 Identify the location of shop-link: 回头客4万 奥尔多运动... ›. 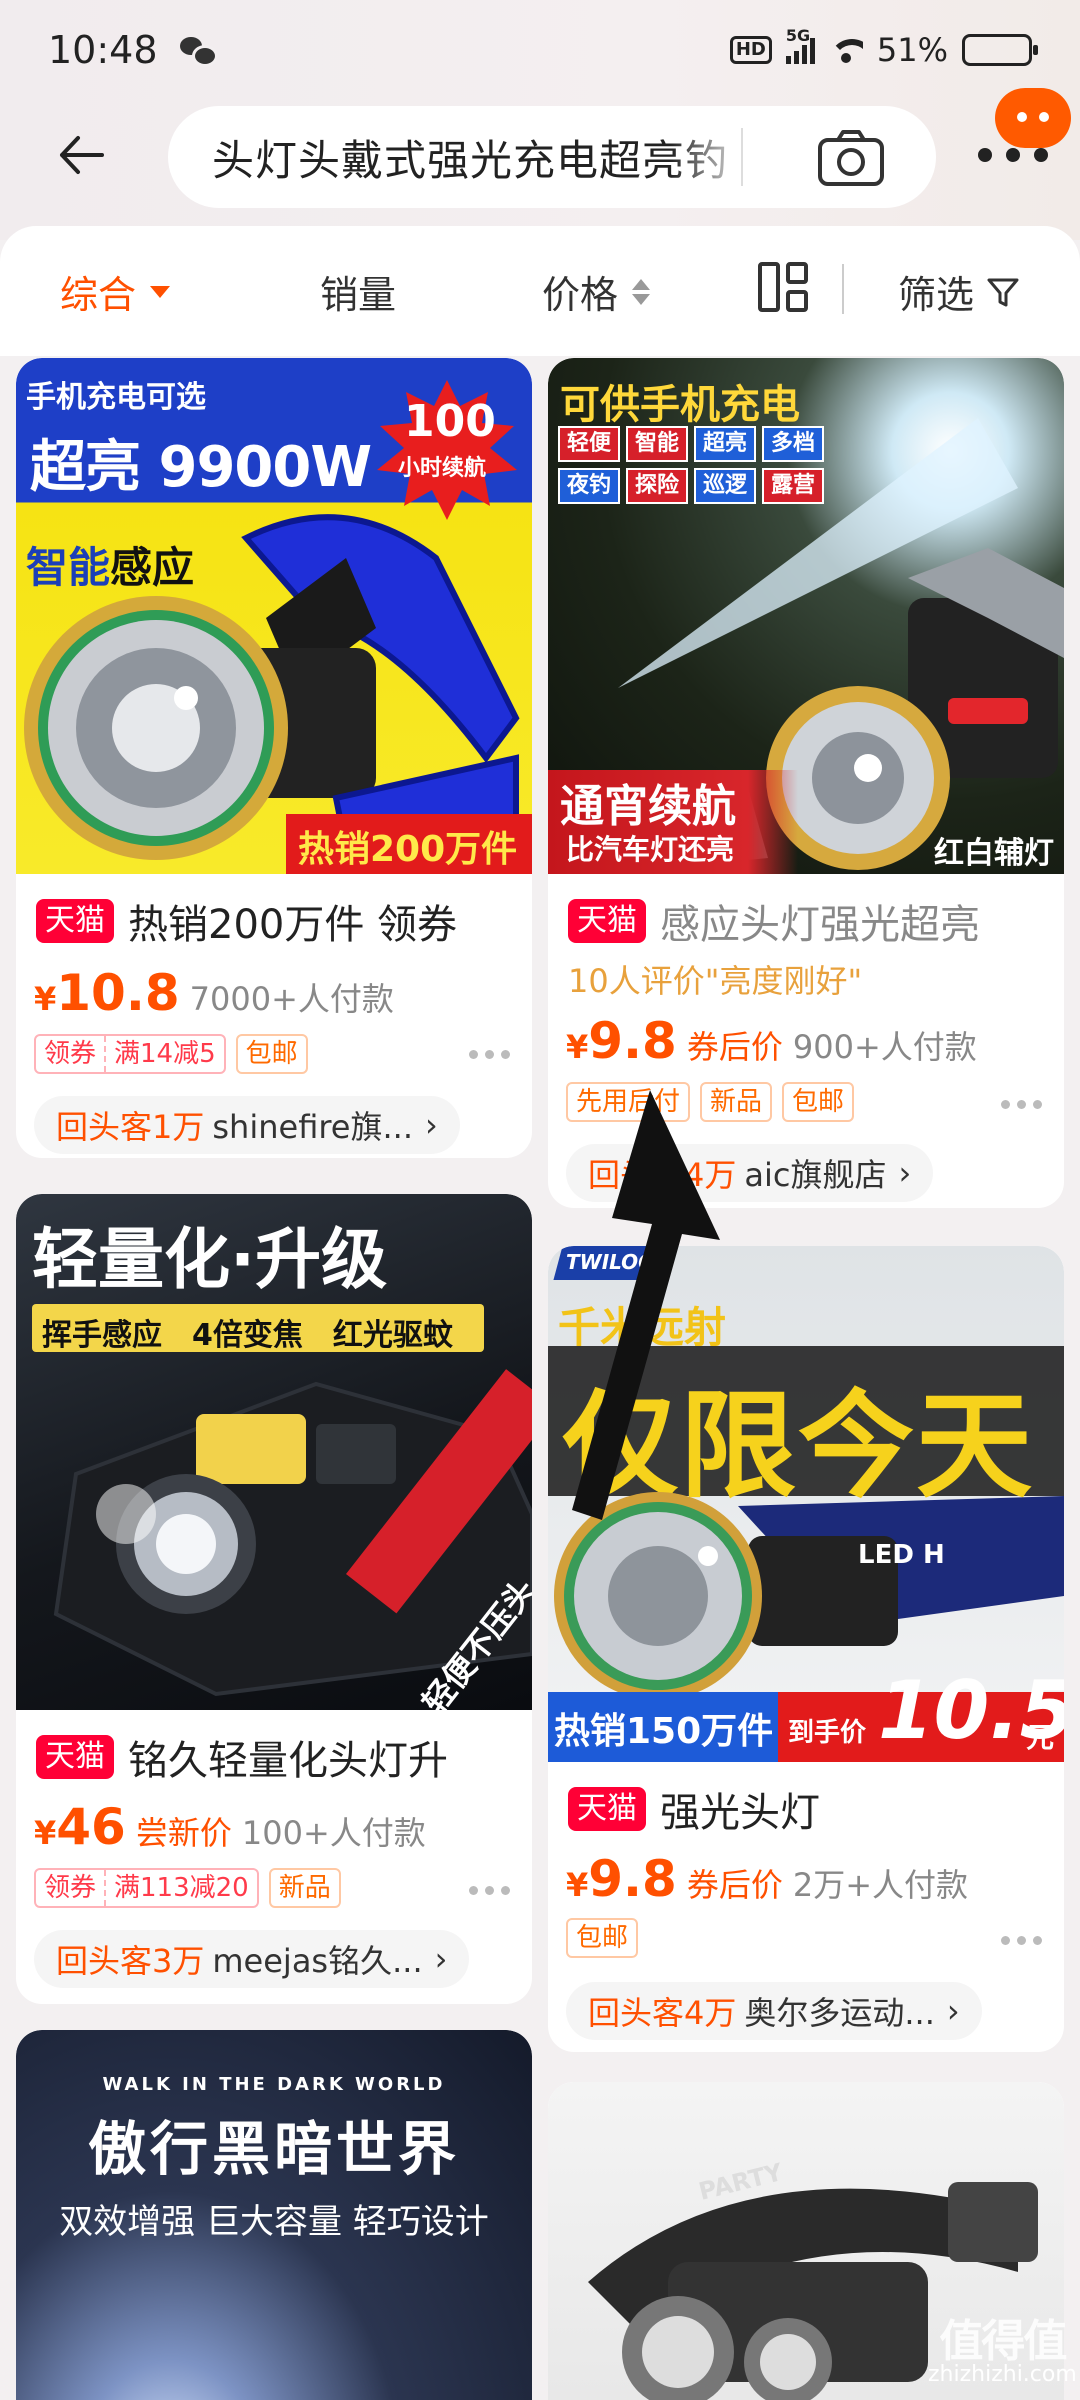
(774, 2011).